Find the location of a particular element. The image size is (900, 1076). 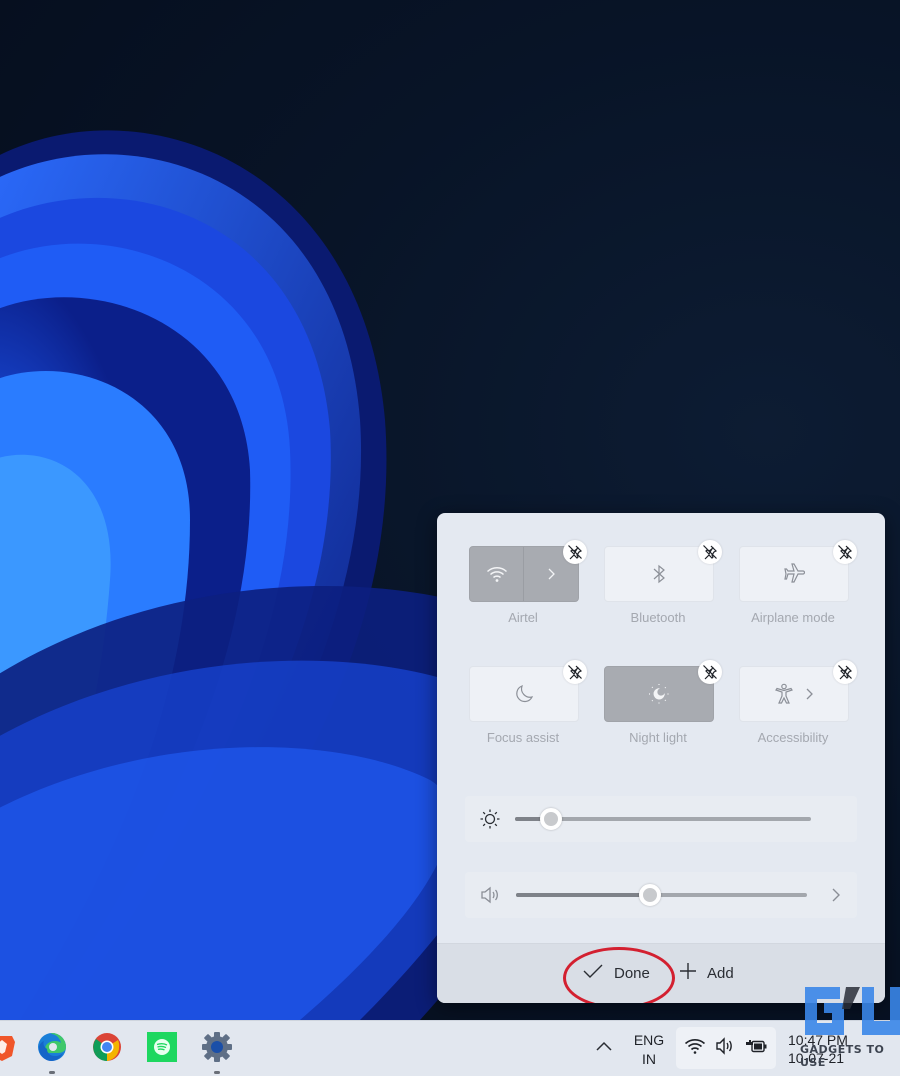

volume-slider-track is located at coordinates (661, 895).